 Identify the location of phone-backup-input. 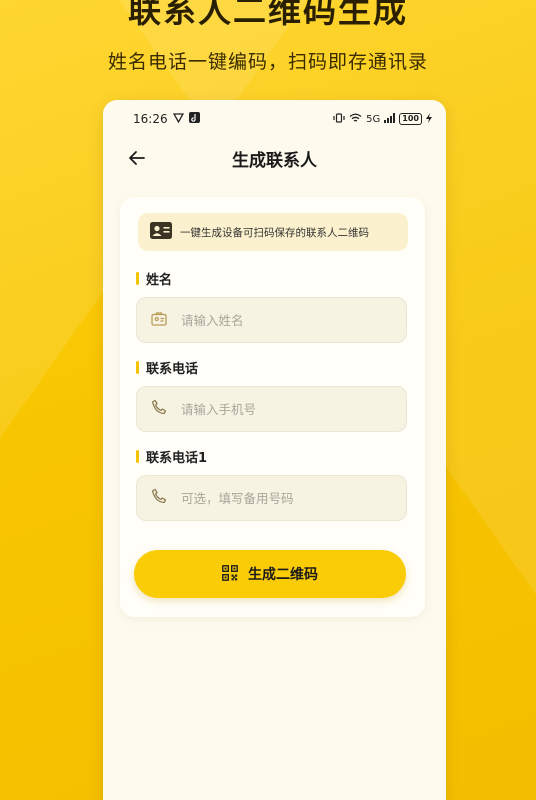
(281, 498).